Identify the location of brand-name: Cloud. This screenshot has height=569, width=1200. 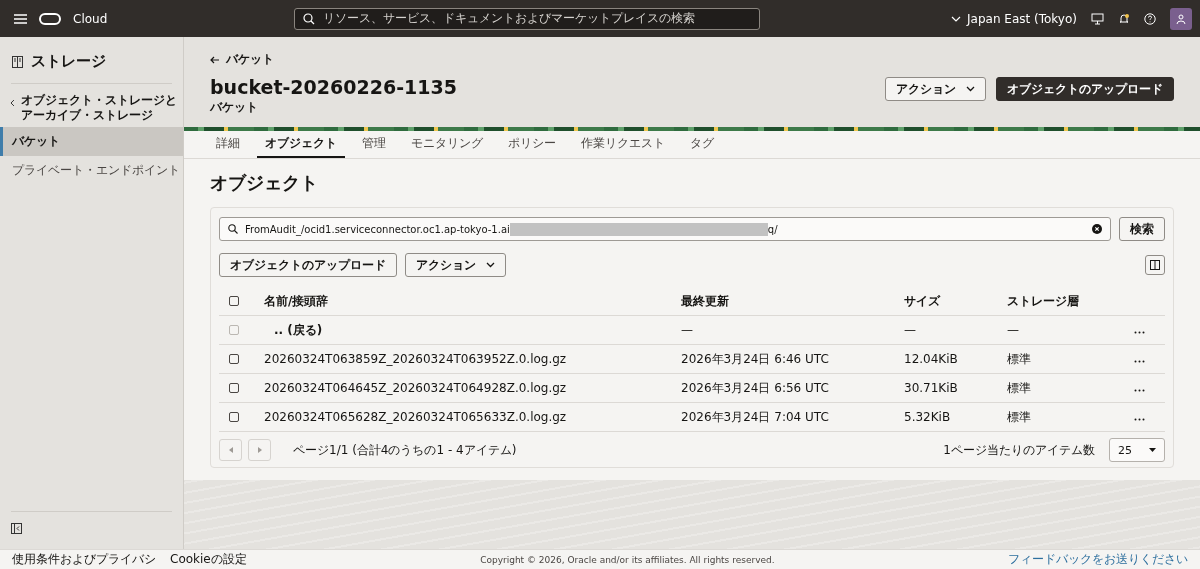
(90, 18).